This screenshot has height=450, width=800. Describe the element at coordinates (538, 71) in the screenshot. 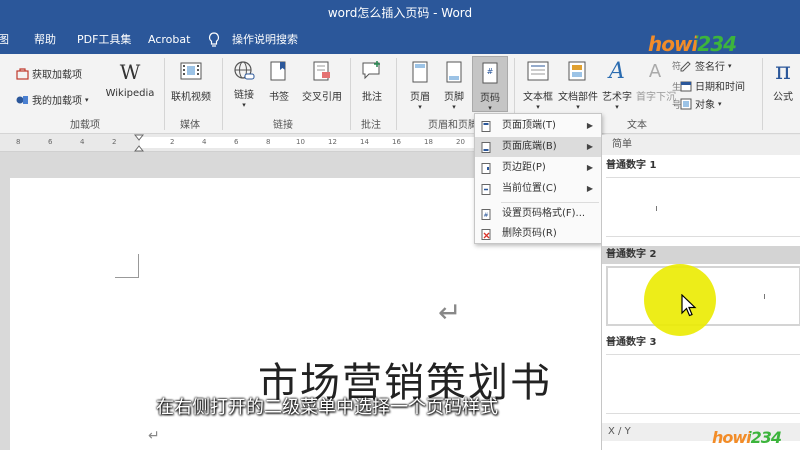

I see `textbox-icon` at that location.